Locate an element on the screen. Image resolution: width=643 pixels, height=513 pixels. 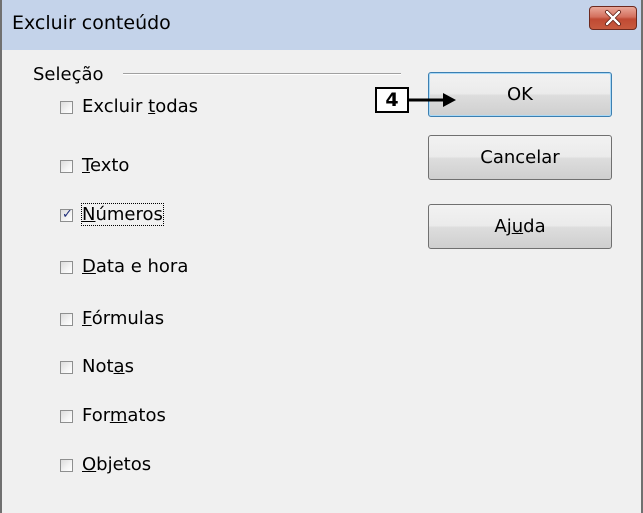
check-mark-icon: ✓ is located at coordinates (67, 214).